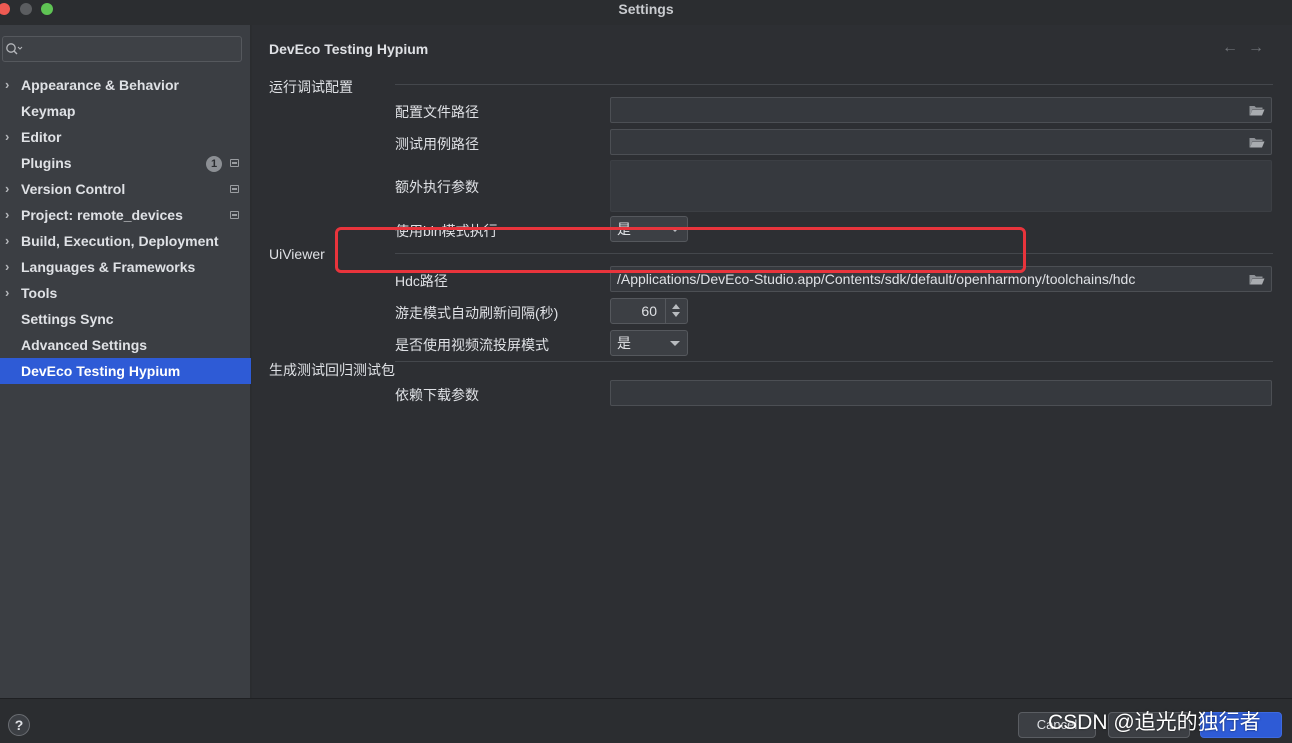  What do you see at coordinates (214, 164) in the screenshot?
I see `updates-badge: 1` at bounding box center [214, 164].